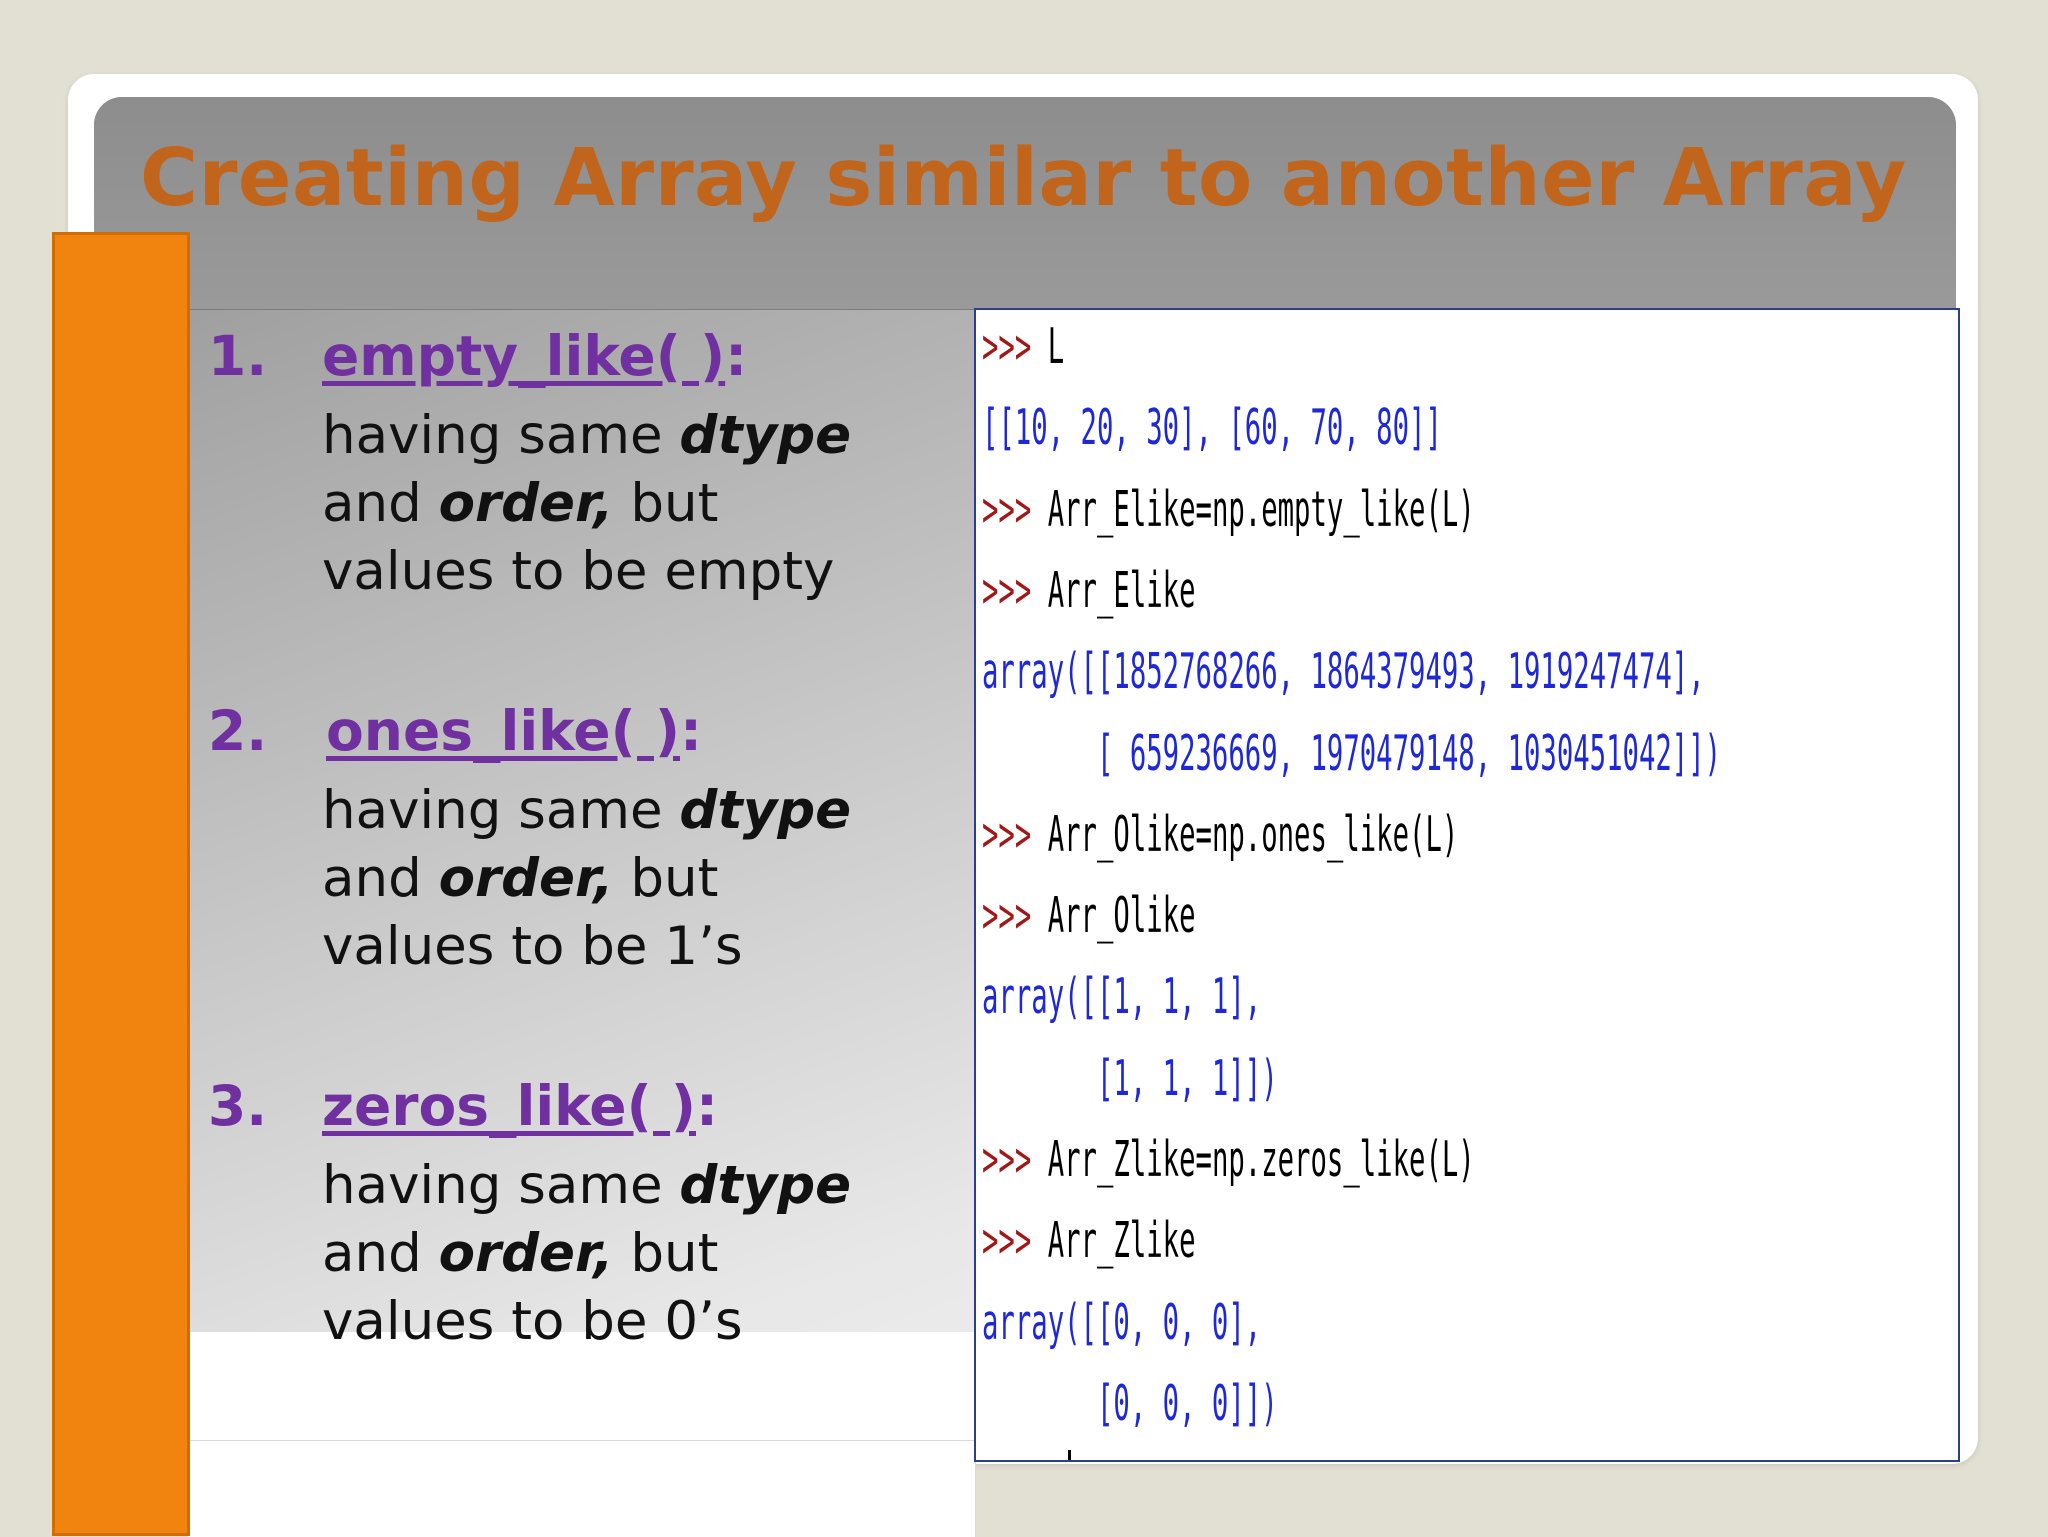  What do you see at coordinates (1253, 834) in the screenshot?
I see `console-command-text: Arr_Olike=np.ones_like(L)` at bounding box center [1253, 834].